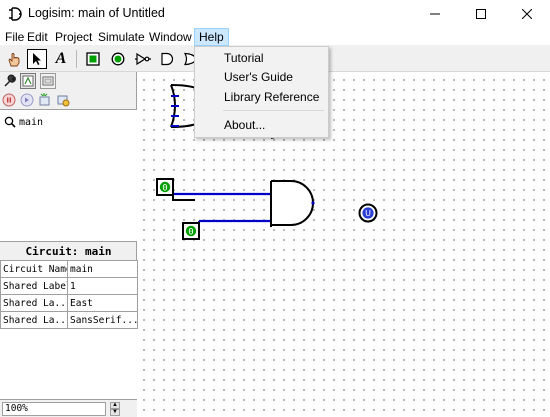 The width and height of the screenshot is (550, 417). I want to click on simulation-stop-button, so click(9, 100).